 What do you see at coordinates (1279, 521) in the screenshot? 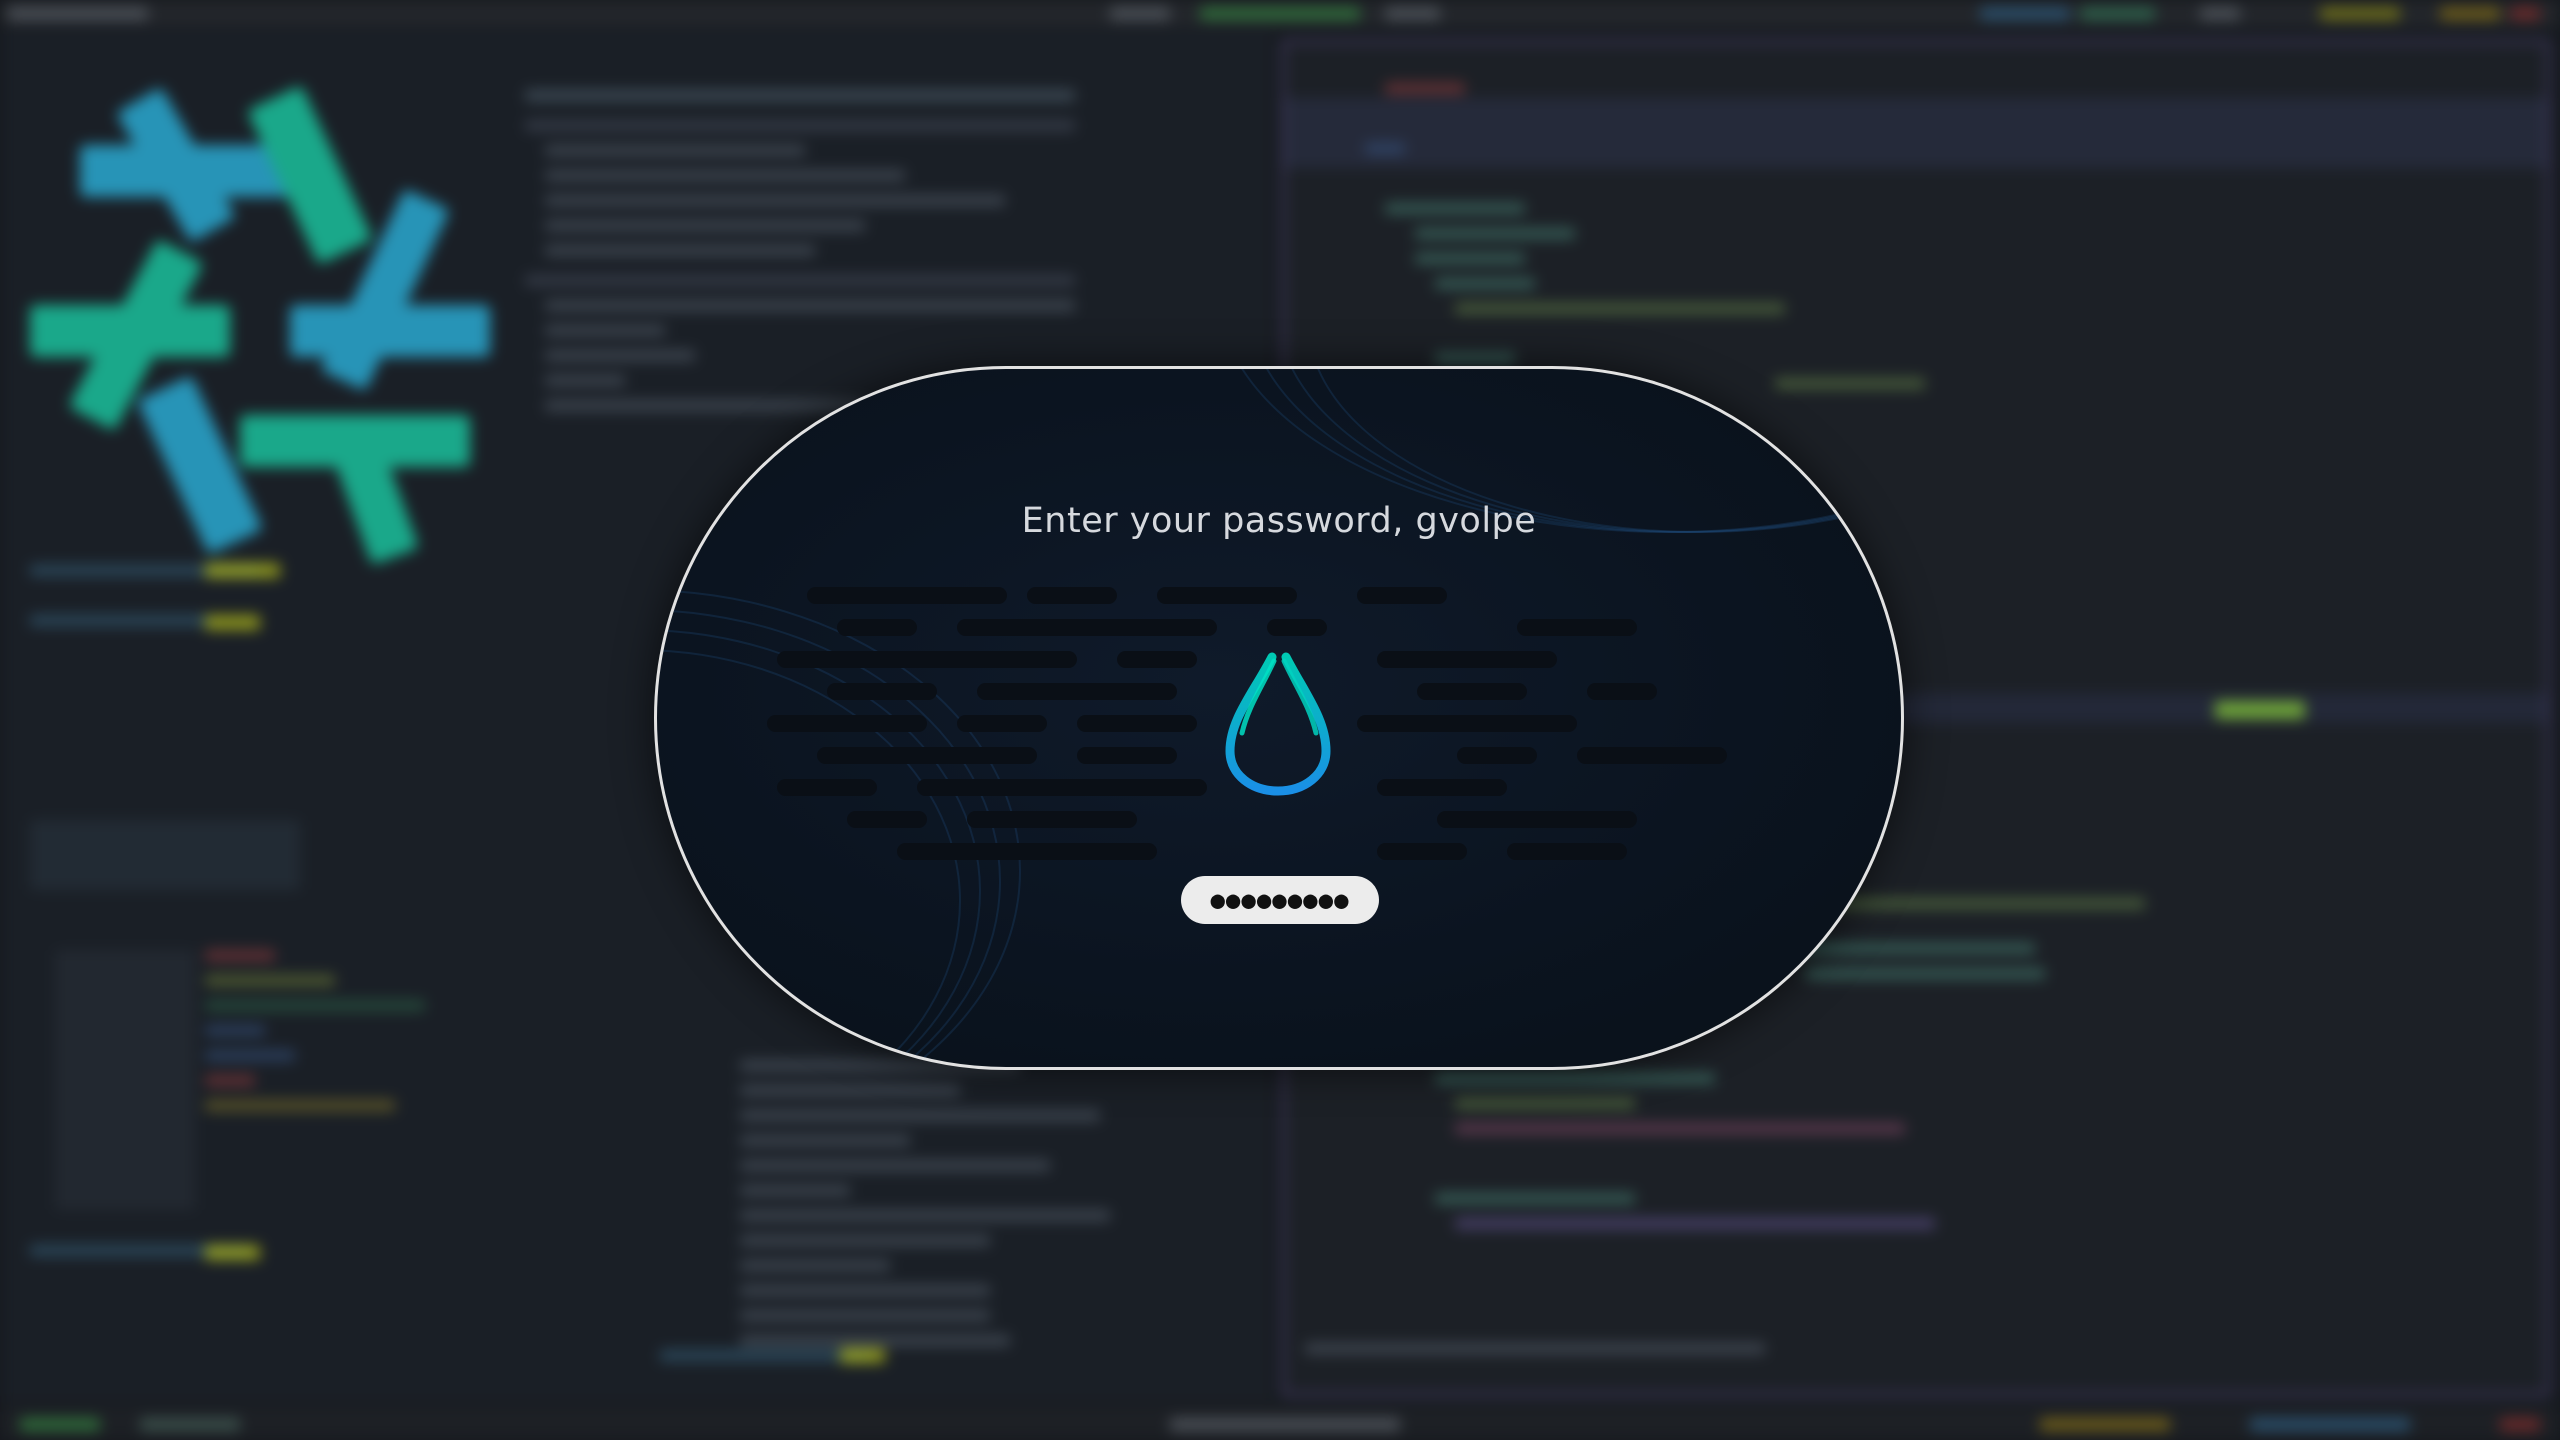
I see `password-prompt: Enter your password, gvolpe` at bounding box center [1279, 521].